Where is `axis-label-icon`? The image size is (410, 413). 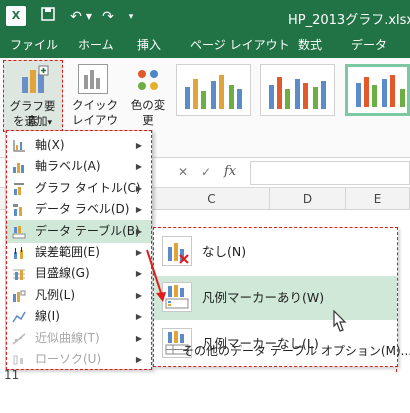
axis-label-icon is located at coordinates (19, 166).